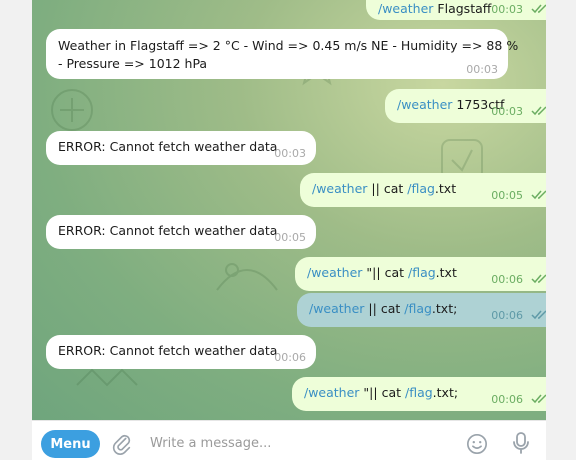 The width and height of the screenshot is (576, 460). Describe the element at coordinates (16, 230) in the screenshot. I see `left-gutter` at that location.